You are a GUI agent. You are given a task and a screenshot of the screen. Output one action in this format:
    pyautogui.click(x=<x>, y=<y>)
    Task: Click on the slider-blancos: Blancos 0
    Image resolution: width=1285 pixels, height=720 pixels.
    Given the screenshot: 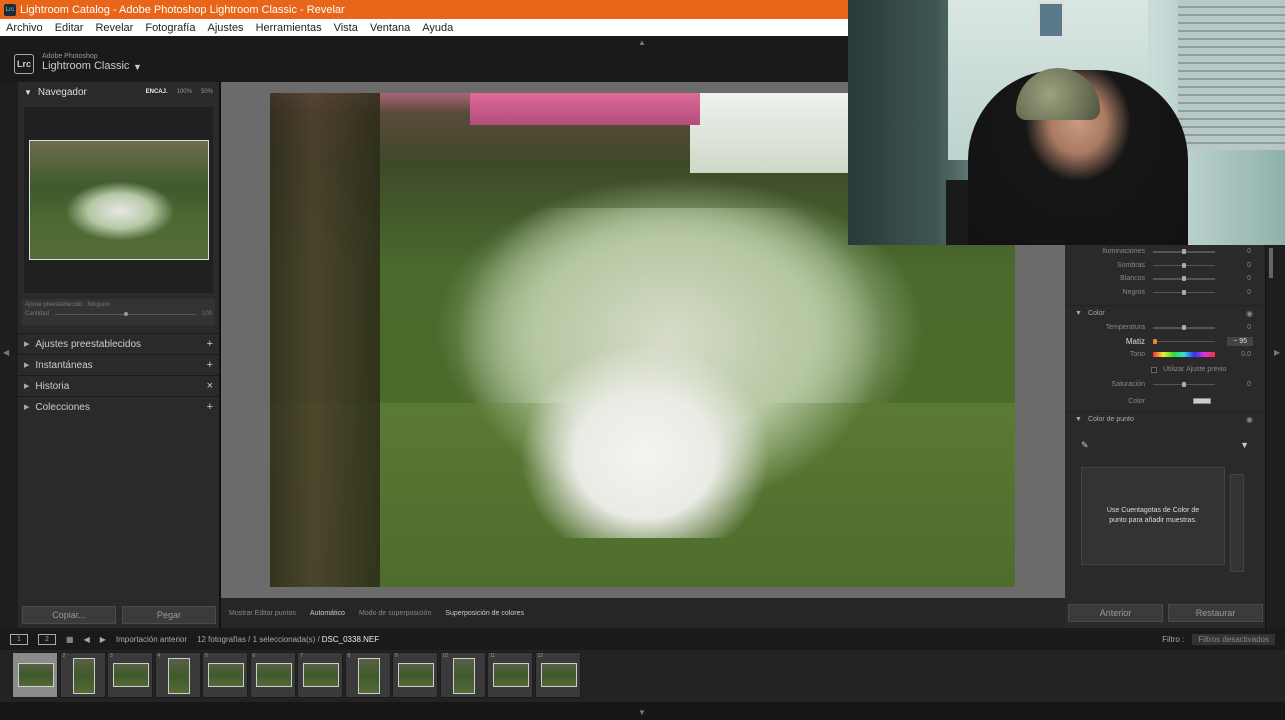 What is the action you would take?
    pyautogui.click(x=1165, y=279)
    